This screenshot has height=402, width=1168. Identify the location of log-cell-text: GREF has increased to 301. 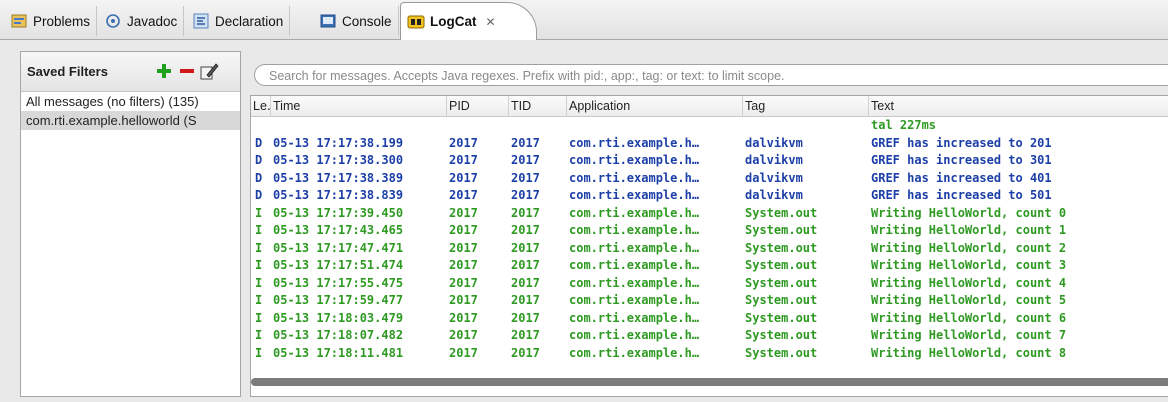
(961, 160).